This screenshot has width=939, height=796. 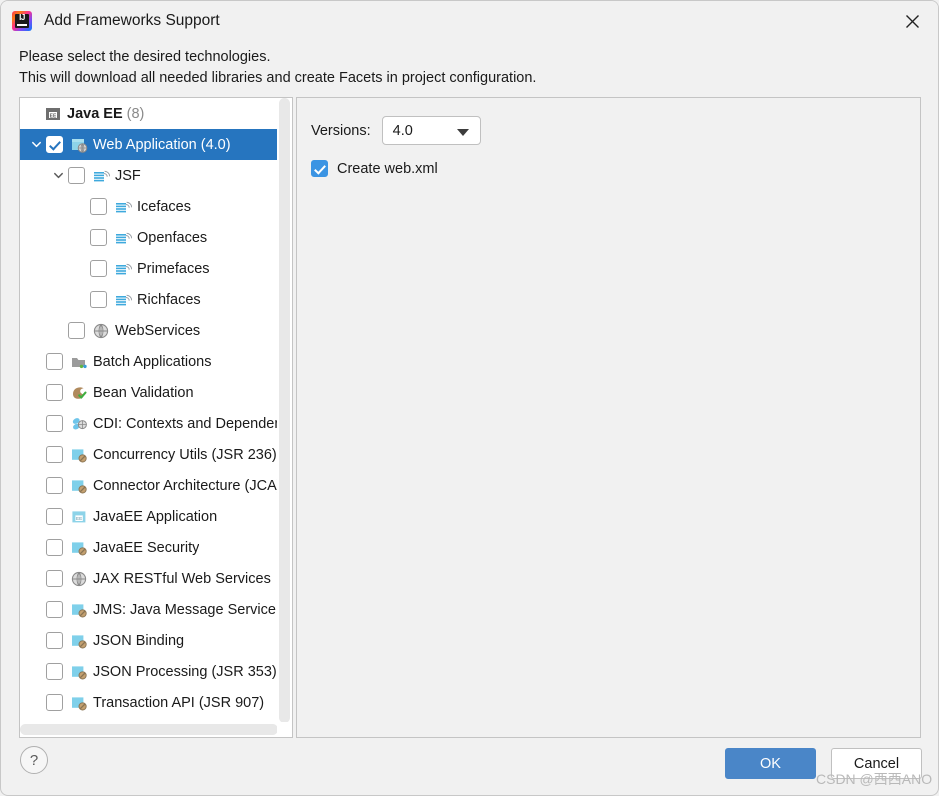 What do you see at coordinates (149, 299) in the screenshot?
I see `tree-row: Richfaces` at bounding box center [149, 299].